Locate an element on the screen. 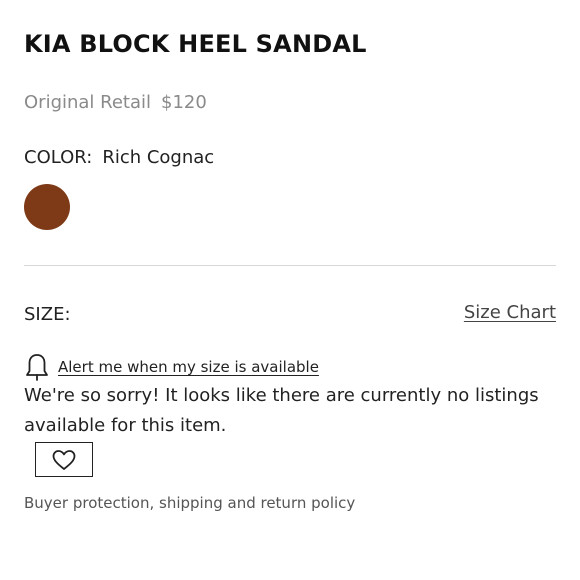  divider is located at coordinates (290, 265).